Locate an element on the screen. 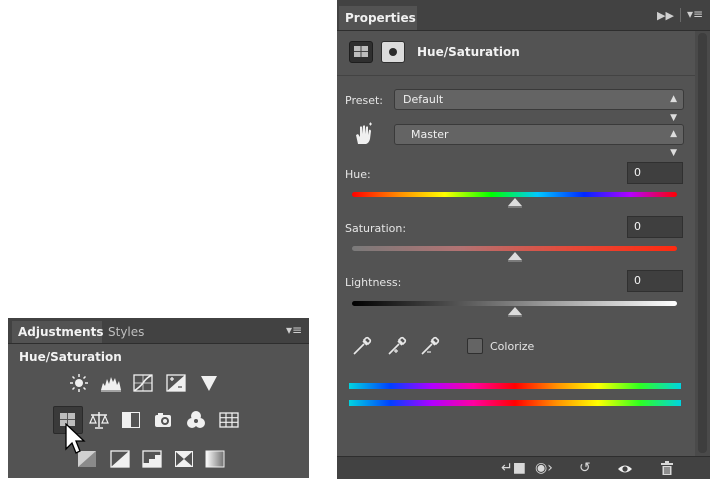 Image resolution: width=710 pixels, height=480 pixels. brightness-contrast-shape is located at coordinates (79, 383).